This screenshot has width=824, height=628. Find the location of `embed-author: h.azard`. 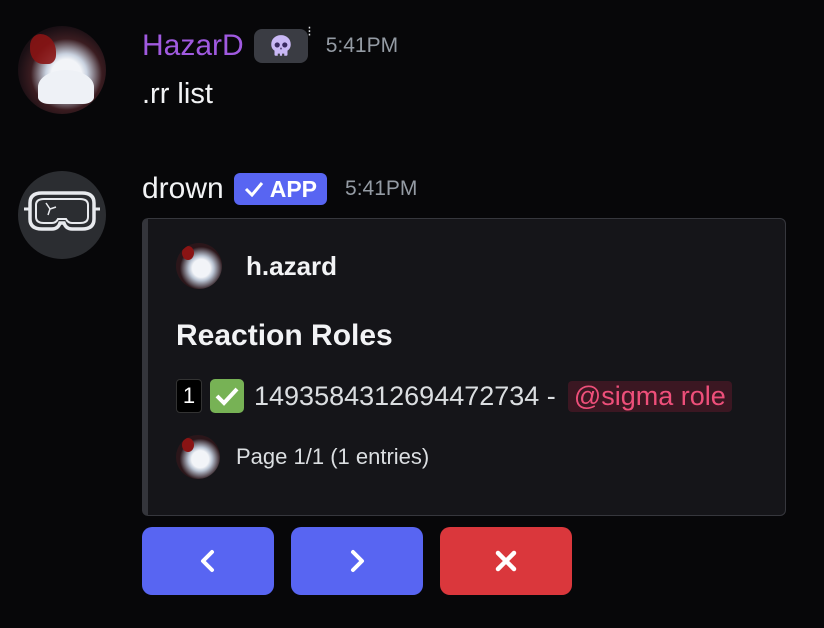

embed-author: h.azard is located at coordinates (256, 266).